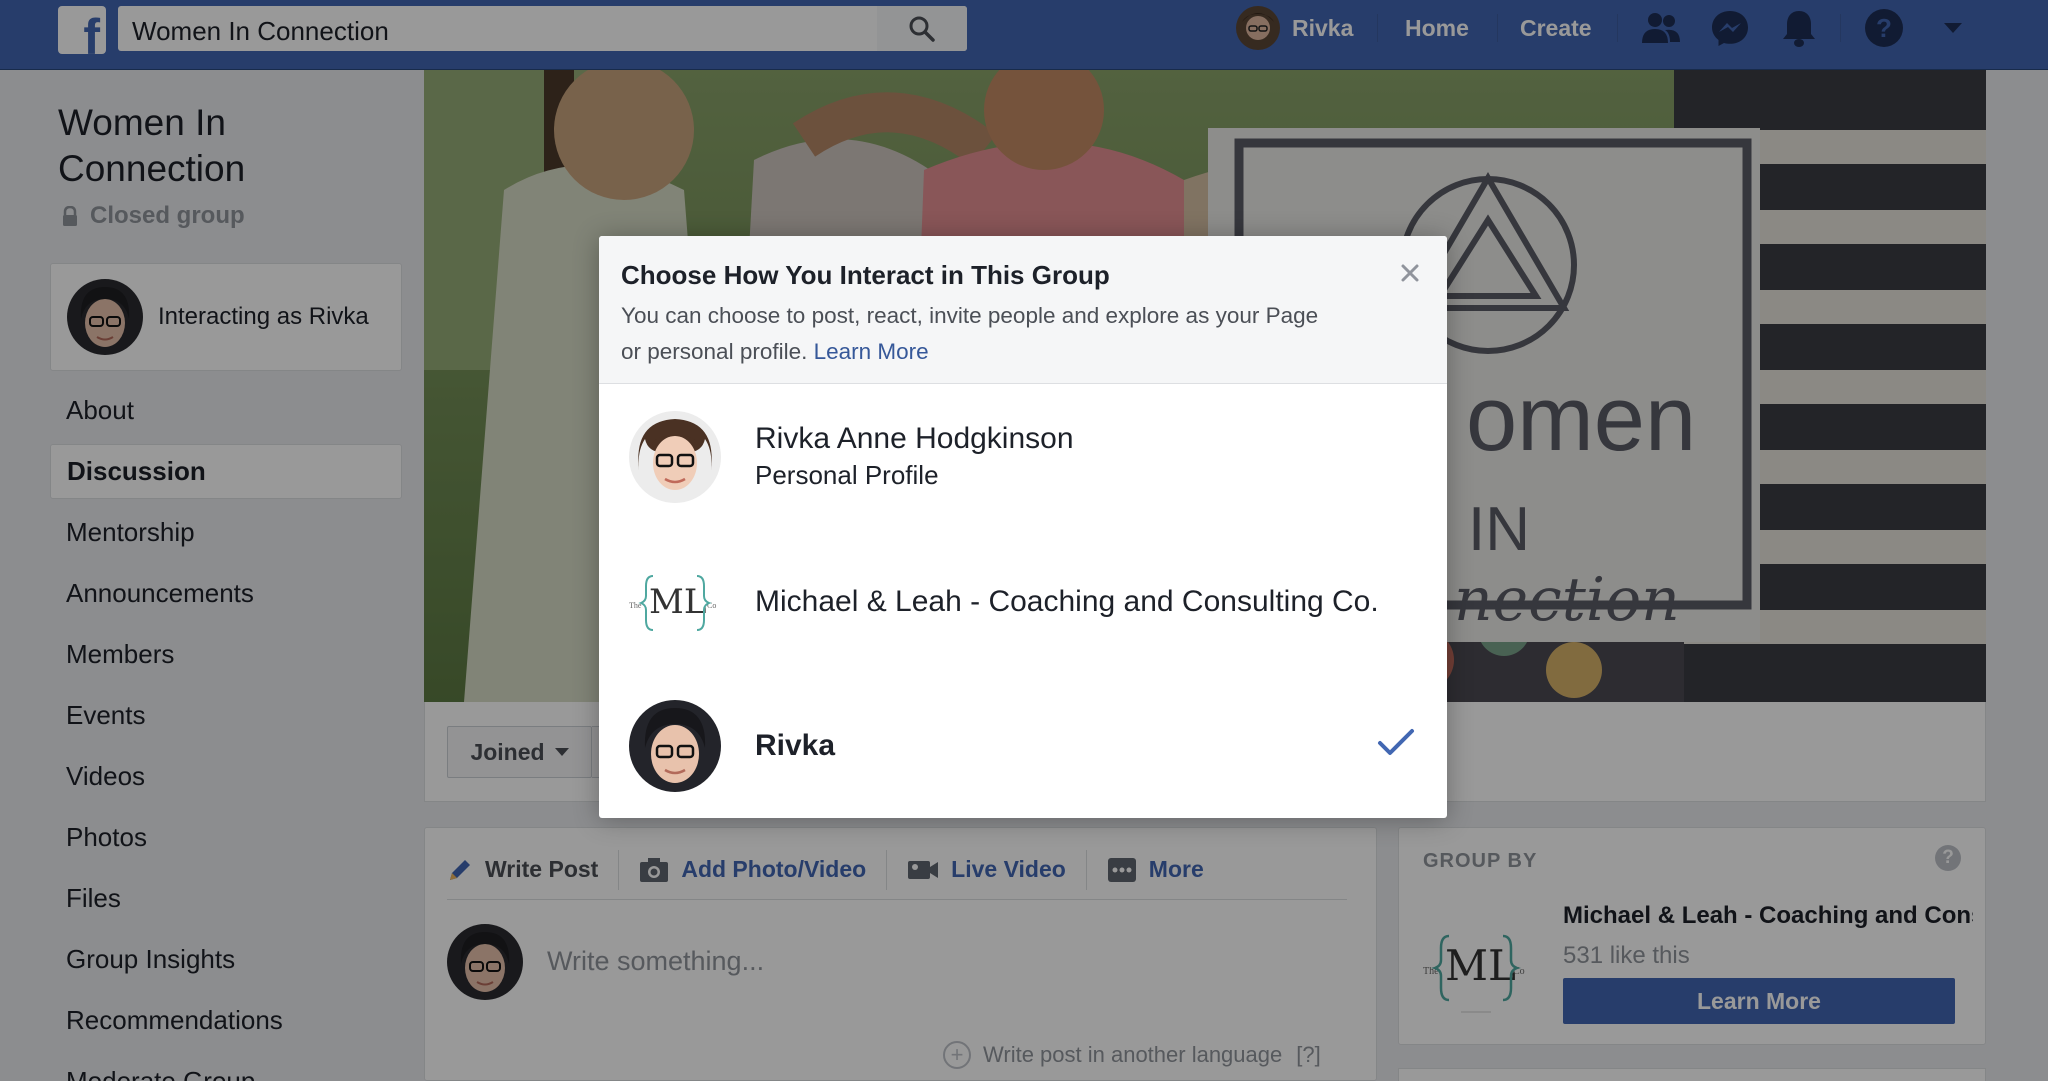 Image resolution: width=2048 pixels, height=1081 pixels. What do you see at coordinates (871, 351) in the screenshot?
I see `learn-more-link: Learn More` at bounding box center [871, 351].